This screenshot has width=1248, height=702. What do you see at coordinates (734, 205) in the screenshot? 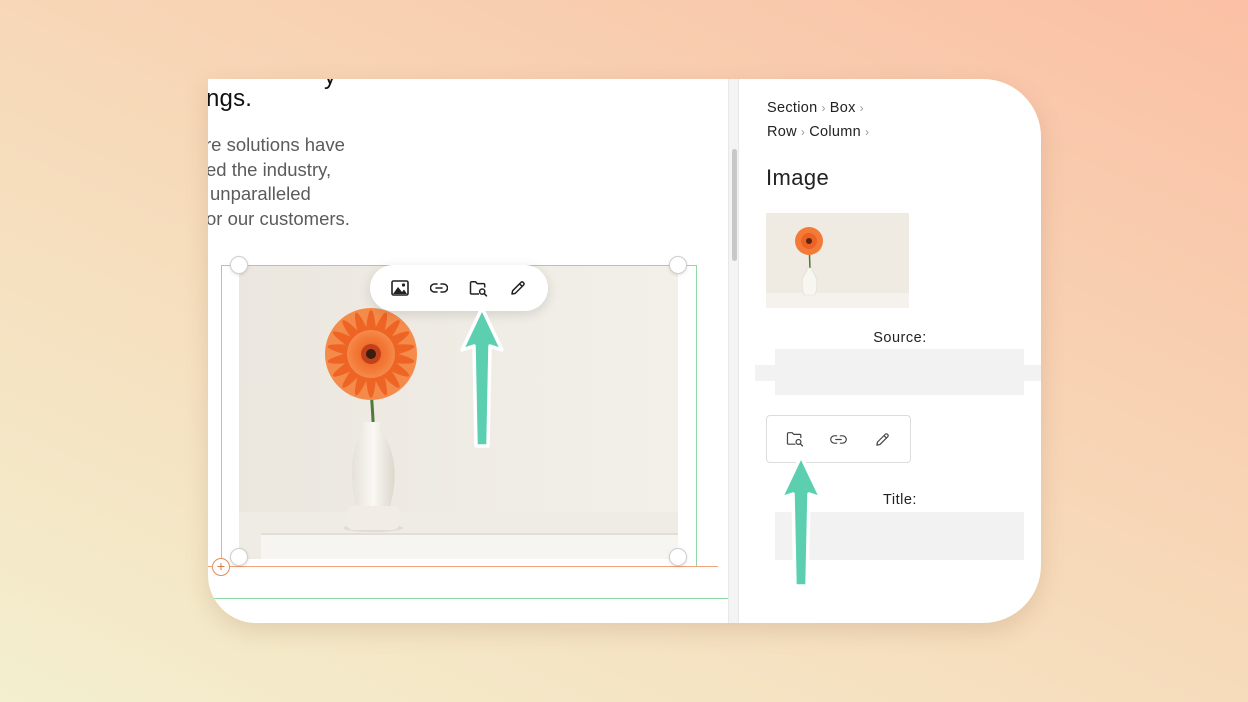
I see `canvas-scrollbar` at bounding box center [734, 205].